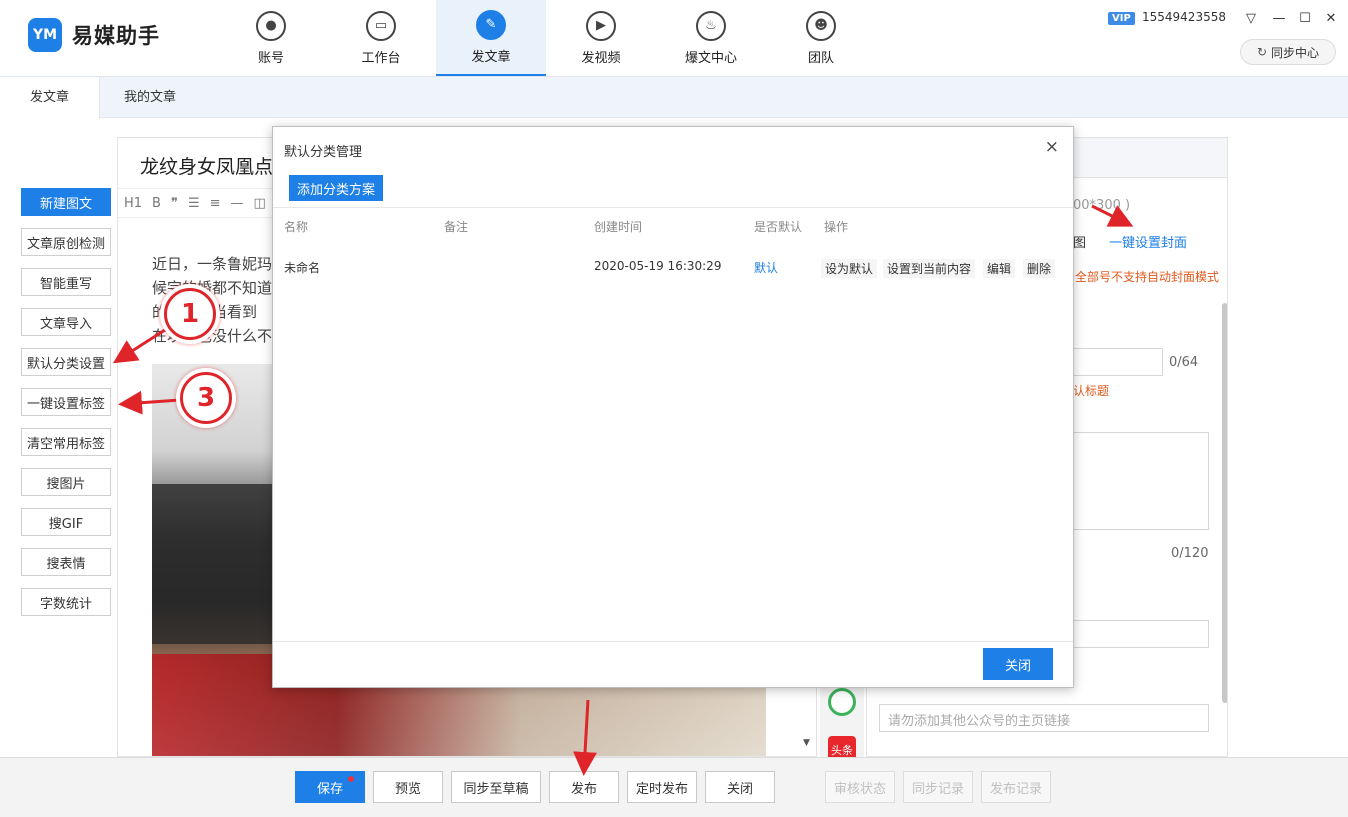 This screenshot has width=1348, height=817. What do you see at coordinates (1018, 664) in the screenshot?
I see `dialog-close-button: 关闭` at bounding box center [1018, 664].